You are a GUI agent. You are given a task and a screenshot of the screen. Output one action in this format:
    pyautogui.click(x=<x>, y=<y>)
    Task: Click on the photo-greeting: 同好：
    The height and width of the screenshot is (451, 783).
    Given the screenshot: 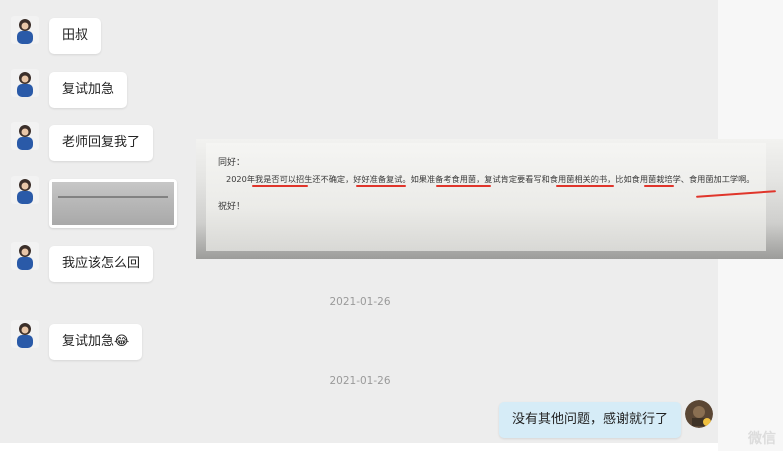 What is the action you would take?
    pyautogui.click(x=232, y=163)
    